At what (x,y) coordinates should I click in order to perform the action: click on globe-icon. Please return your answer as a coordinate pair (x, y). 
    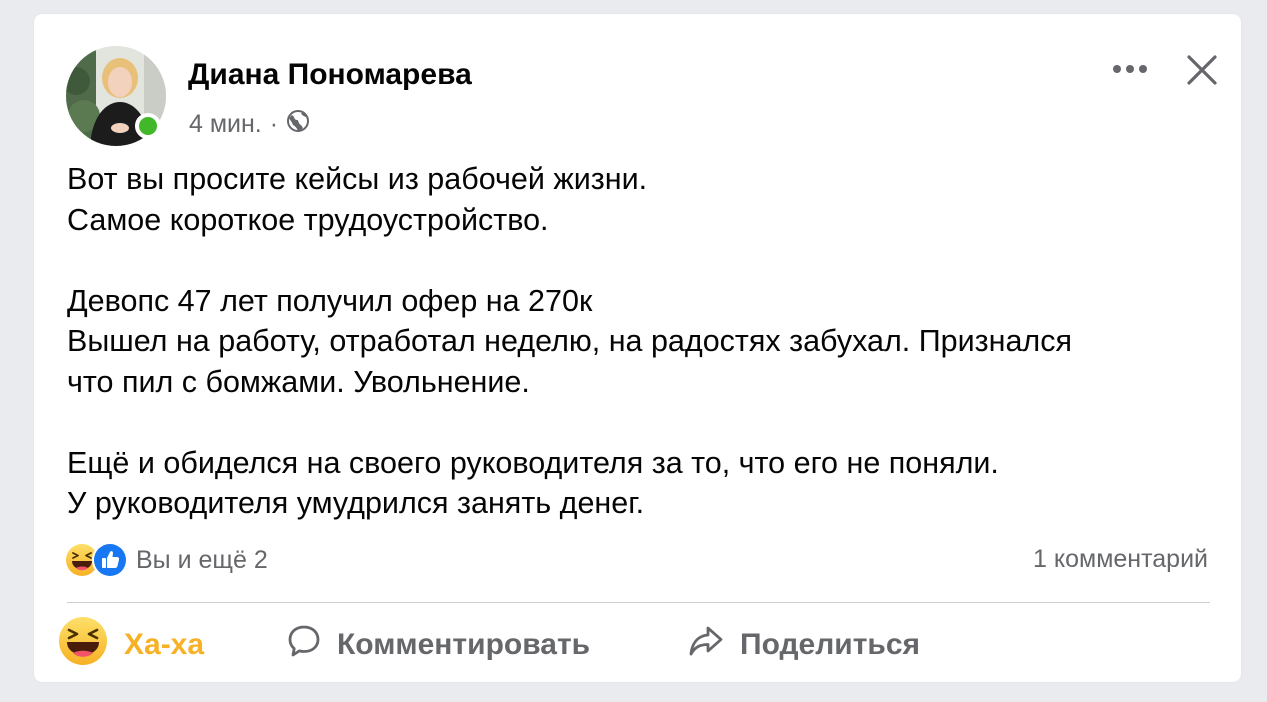
    Looking at the image, I should click on (298, 124).